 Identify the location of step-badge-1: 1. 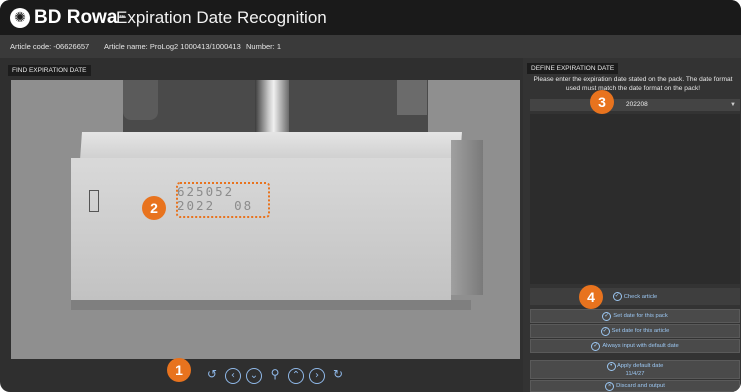
(179, 370).